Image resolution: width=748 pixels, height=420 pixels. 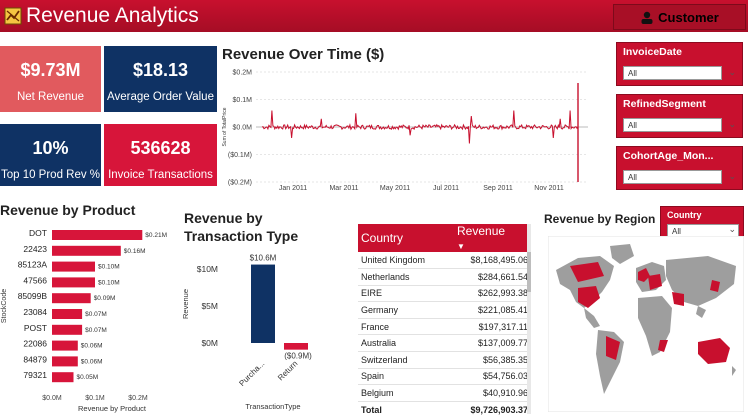 I want to click on table-row: Germany $221,085.41, so click(x=444, y=310).